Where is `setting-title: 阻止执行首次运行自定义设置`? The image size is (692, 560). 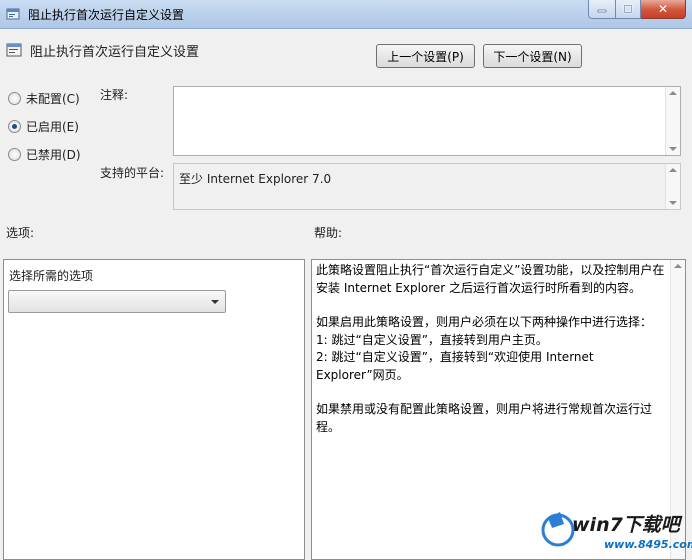
setting-title: 阻止执行首次运行自定义设置 is located at coordinates (115, 52).